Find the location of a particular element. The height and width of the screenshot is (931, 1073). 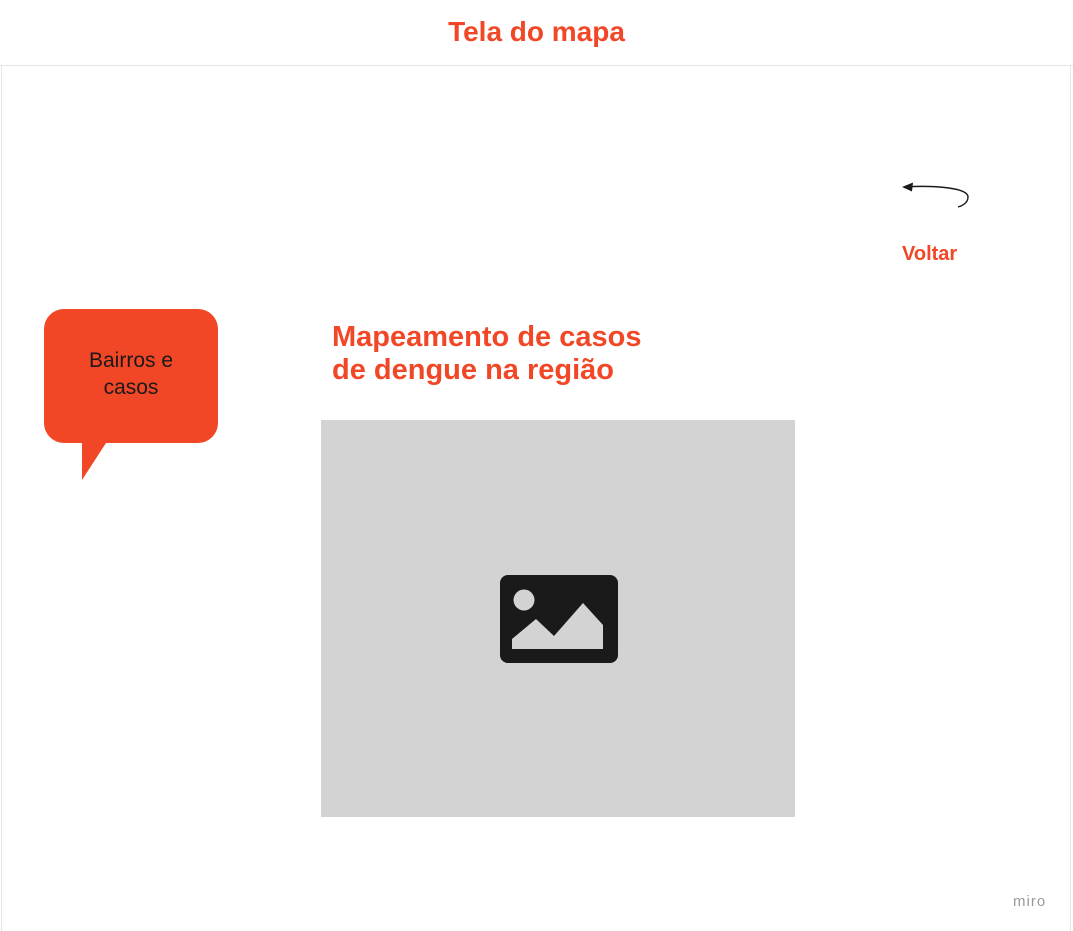

speech-bubble-callout: Bairros e casos is located at coordinates (131, 395).